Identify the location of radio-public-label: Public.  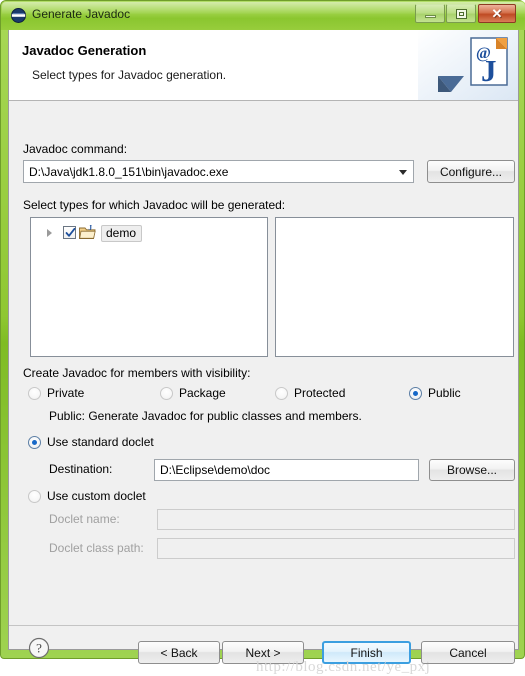
(444, 393).